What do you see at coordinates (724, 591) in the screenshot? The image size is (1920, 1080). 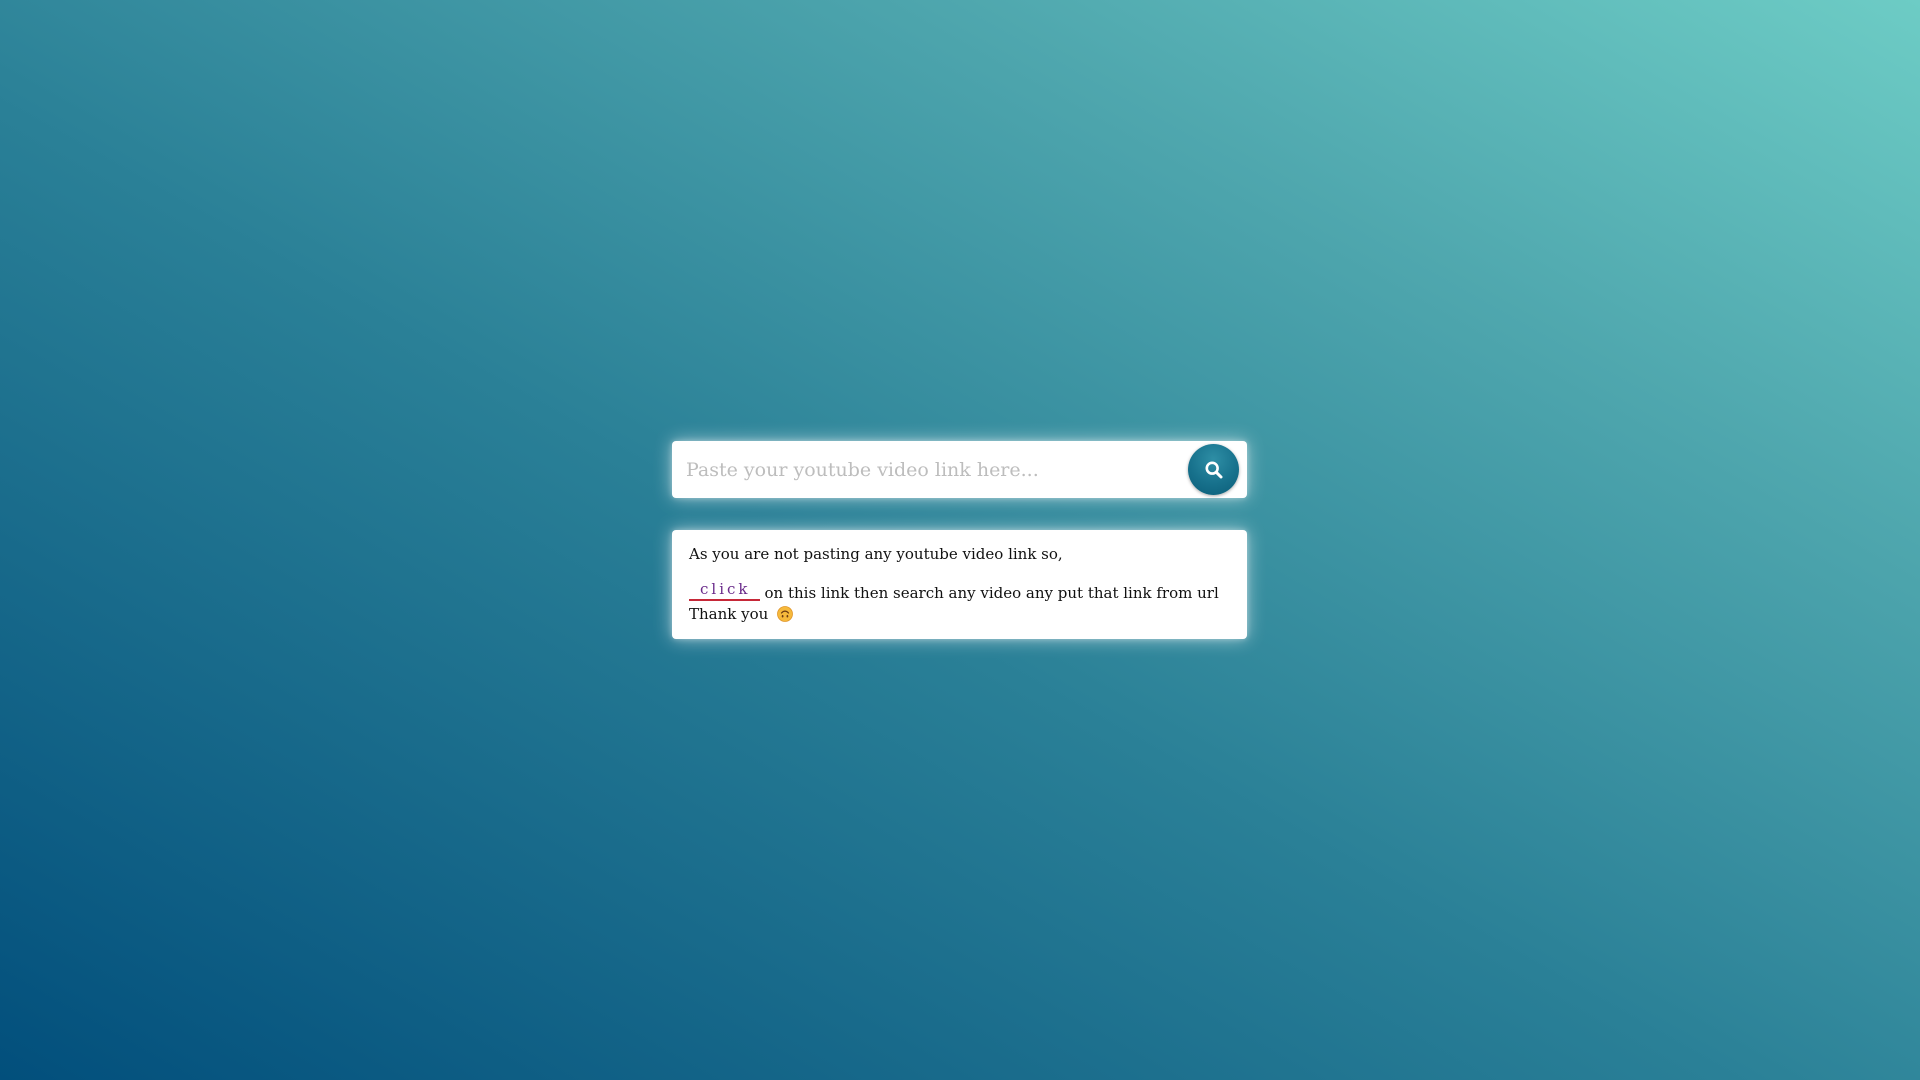 I see `click-link: click` at bounding box center [724, 591].